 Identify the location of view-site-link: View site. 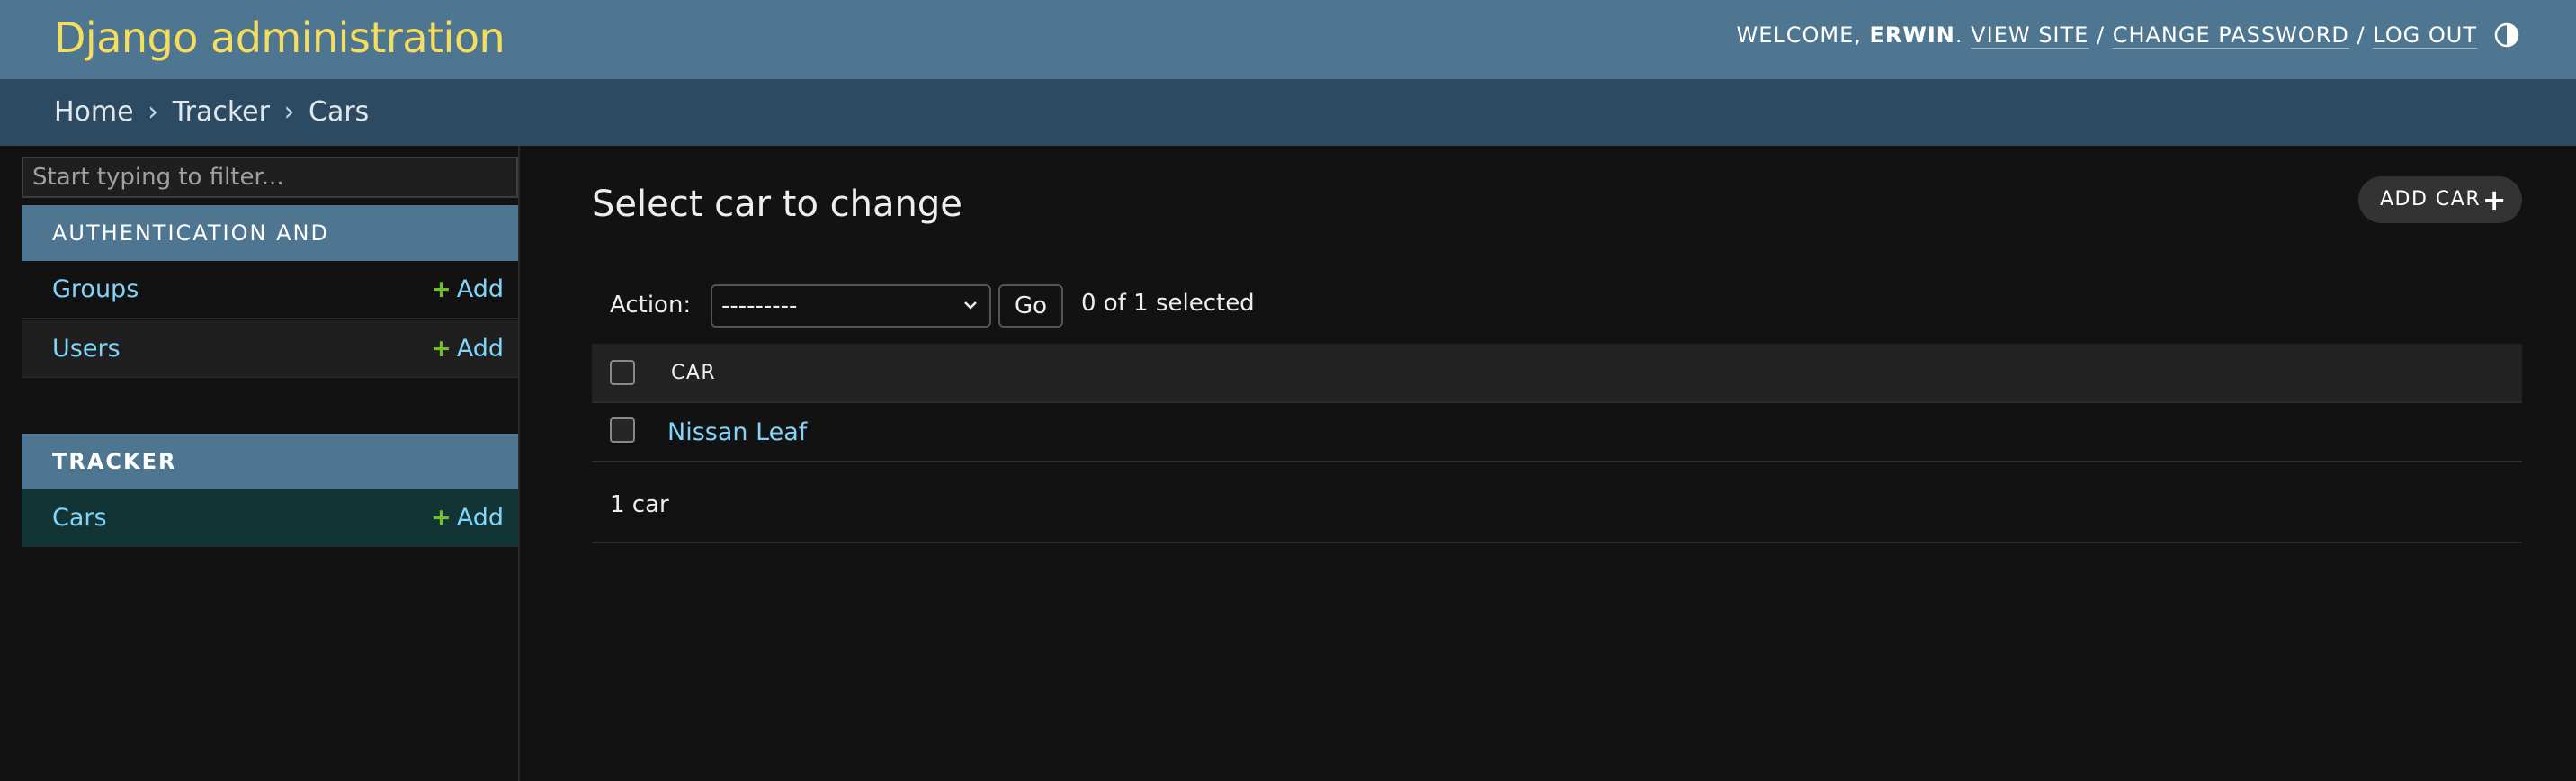
(2030, 35).